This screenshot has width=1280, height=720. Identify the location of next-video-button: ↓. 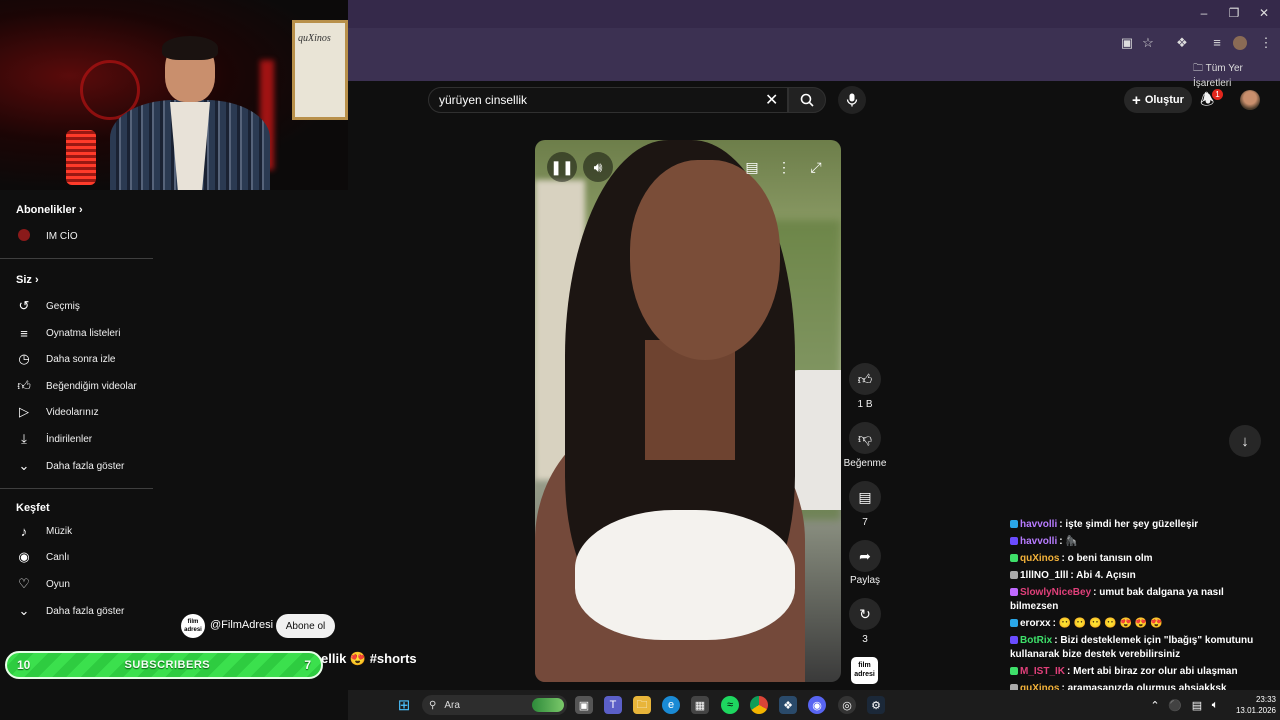
(1245, 441).